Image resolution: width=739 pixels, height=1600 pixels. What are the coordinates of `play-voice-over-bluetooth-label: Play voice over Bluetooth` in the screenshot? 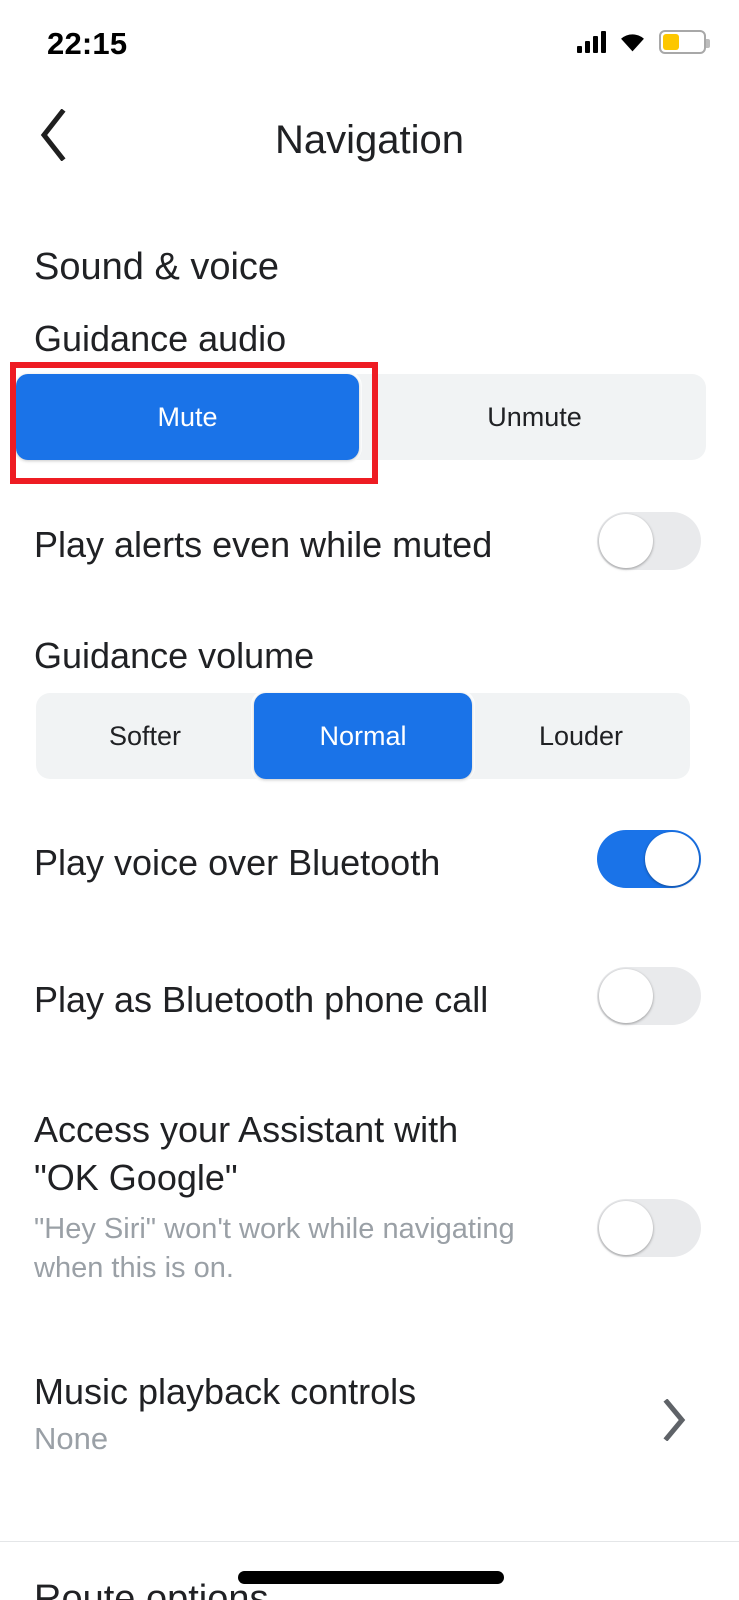 It's located at (237, 862).